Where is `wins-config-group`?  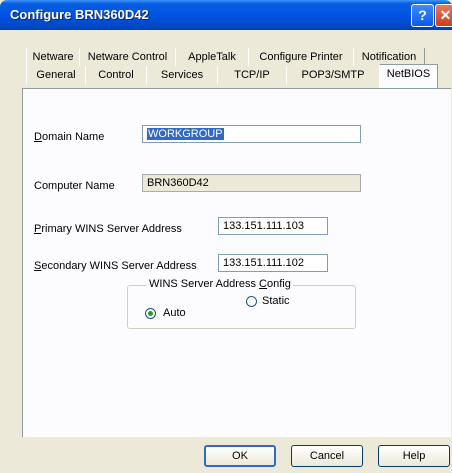 wins-config-group is located at coordinates (241, 307).